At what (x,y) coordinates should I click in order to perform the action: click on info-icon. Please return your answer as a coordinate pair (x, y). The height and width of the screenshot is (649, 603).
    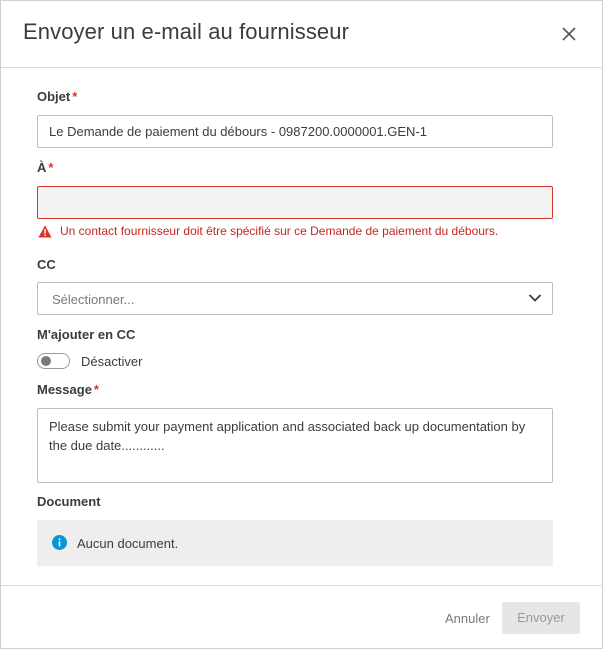
    Looking at the image, I should click on (59, 542).